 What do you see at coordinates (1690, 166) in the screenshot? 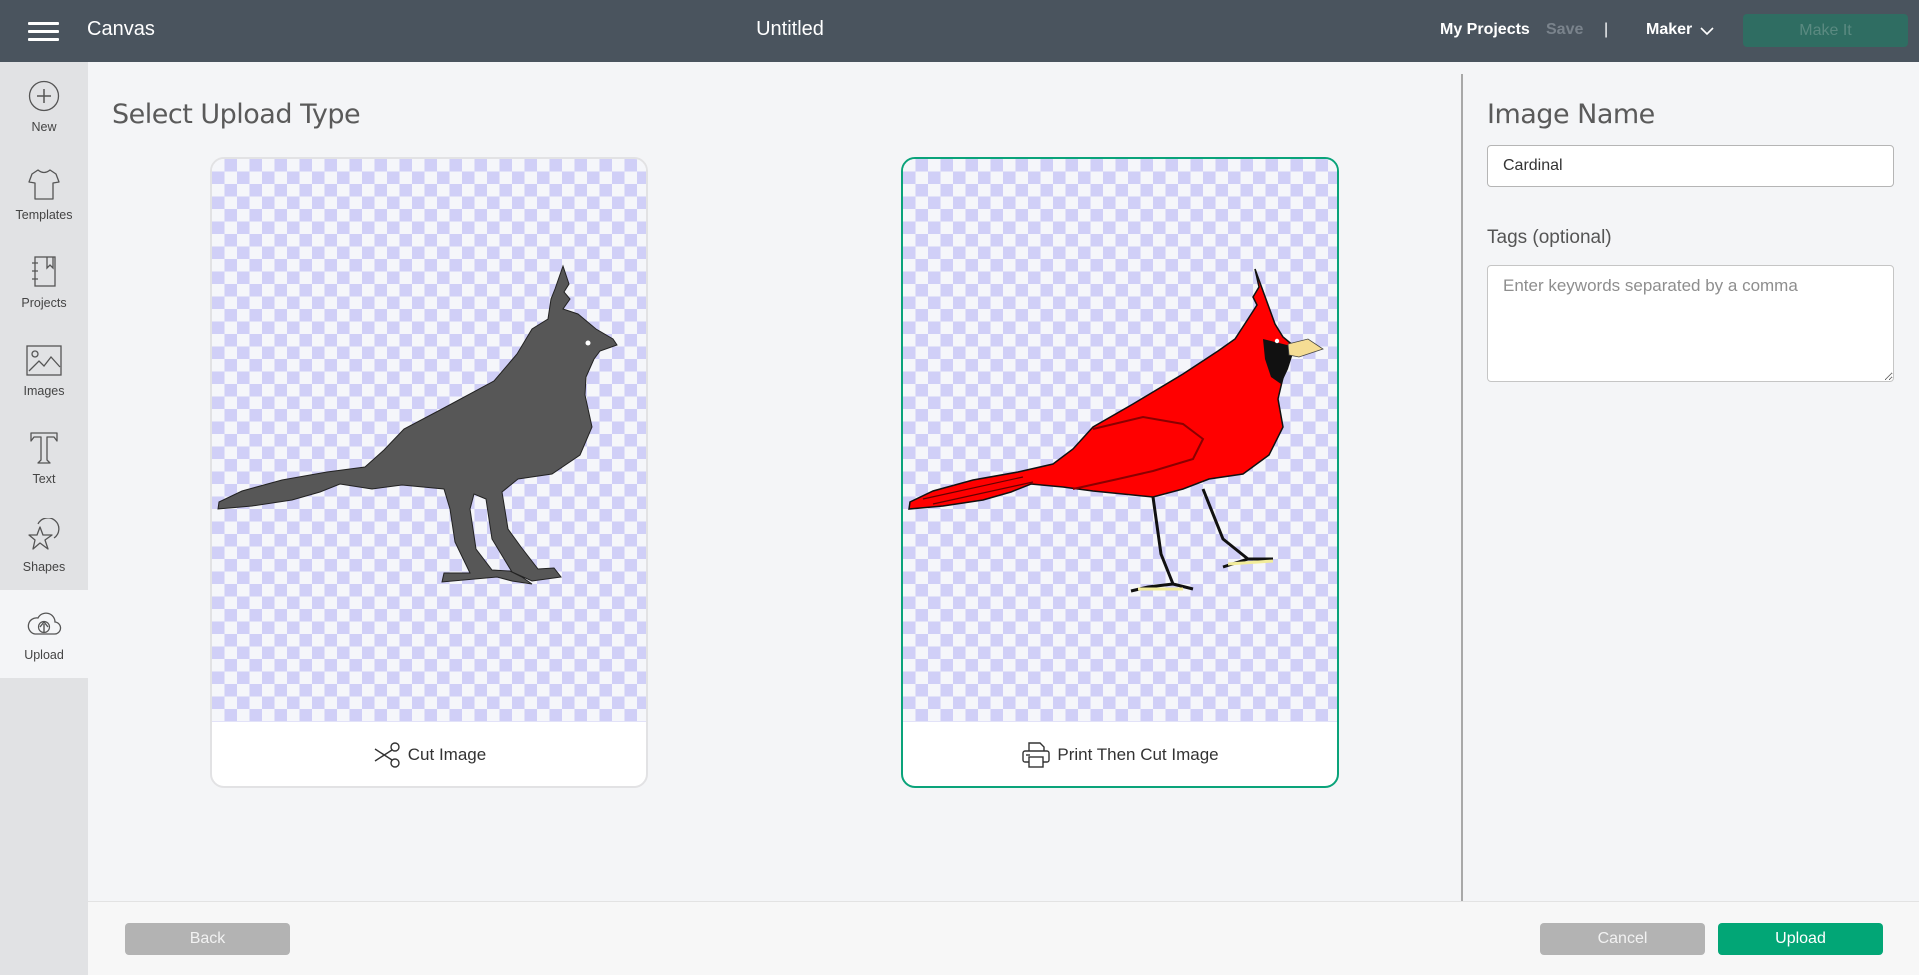
I see `image-name-input` at bounding box center [1690, 166].